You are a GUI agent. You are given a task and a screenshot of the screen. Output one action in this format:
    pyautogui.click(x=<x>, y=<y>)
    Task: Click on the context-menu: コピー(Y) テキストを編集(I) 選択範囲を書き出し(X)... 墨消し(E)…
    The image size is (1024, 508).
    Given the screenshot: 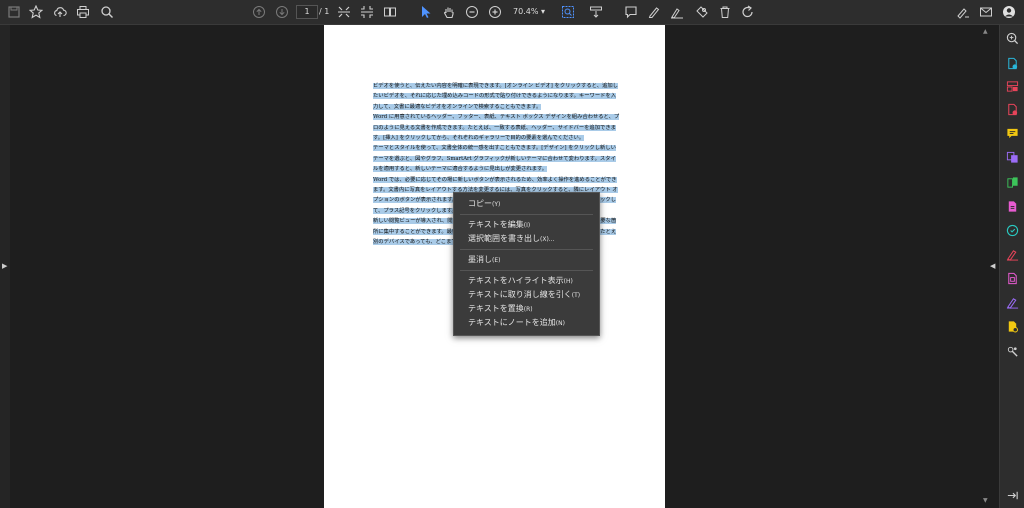 What is the action you would take?
    pyautogui.click(x=526, y=264)
    